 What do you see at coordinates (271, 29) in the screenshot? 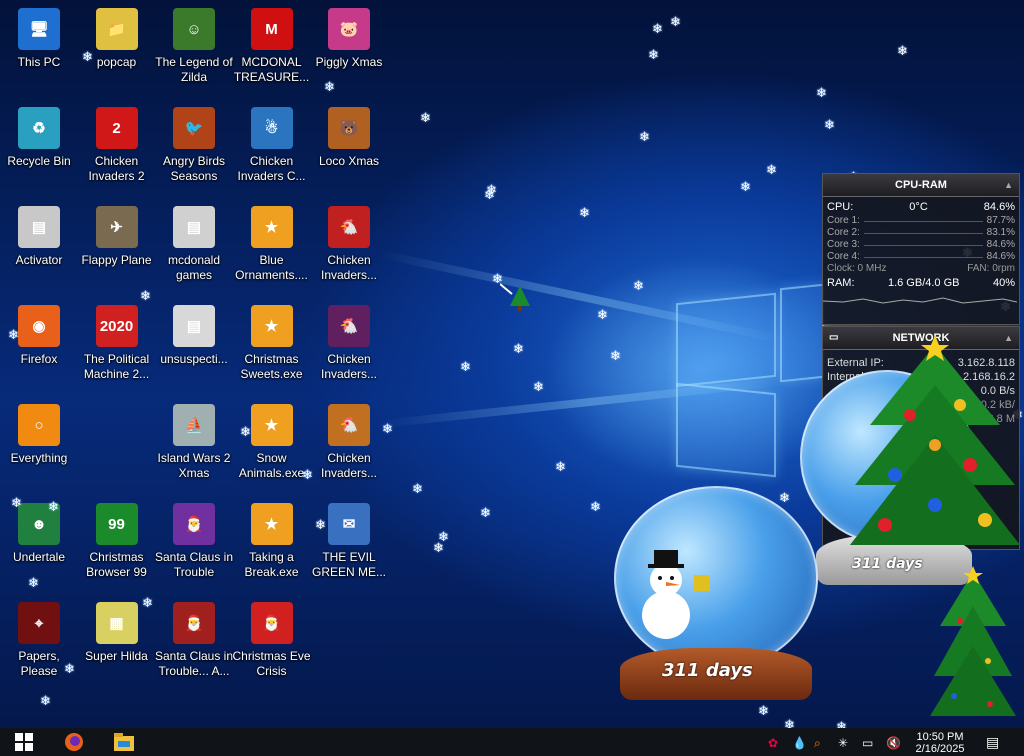
I see `app-icon: M` at bounding box center [271, 29].